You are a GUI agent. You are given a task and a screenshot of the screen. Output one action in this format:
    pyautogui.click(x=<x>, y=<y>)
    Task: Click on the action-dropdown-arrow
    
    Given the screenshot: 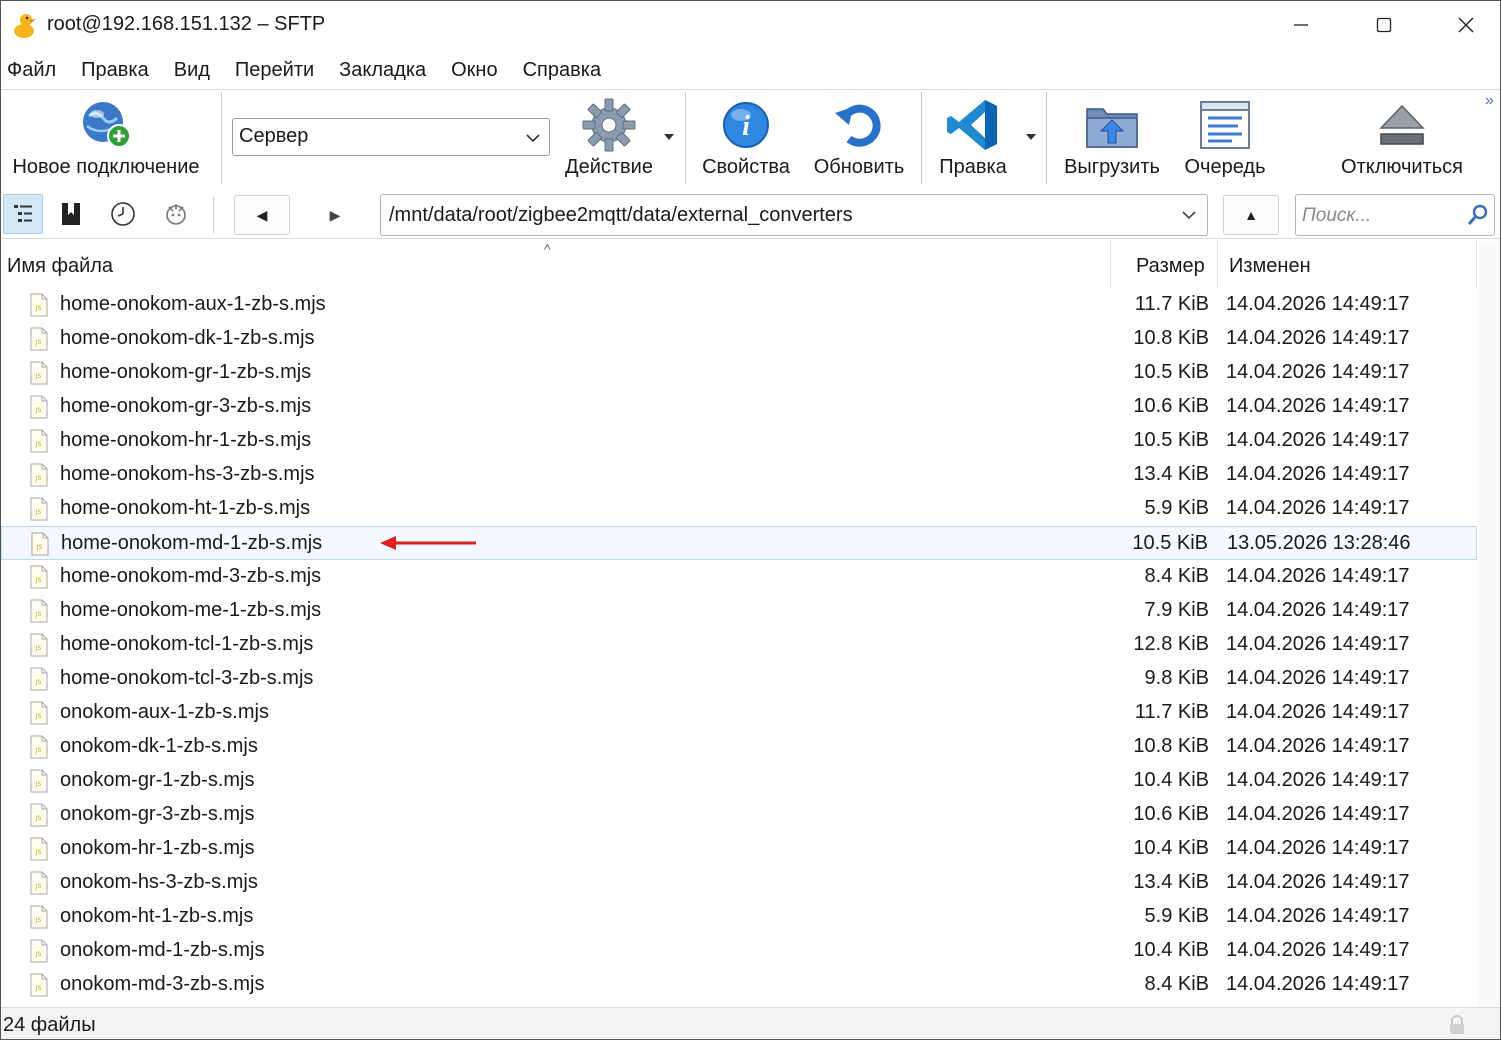 What is the action you would take?
    pyautogui.click(x=669, y=137)
    